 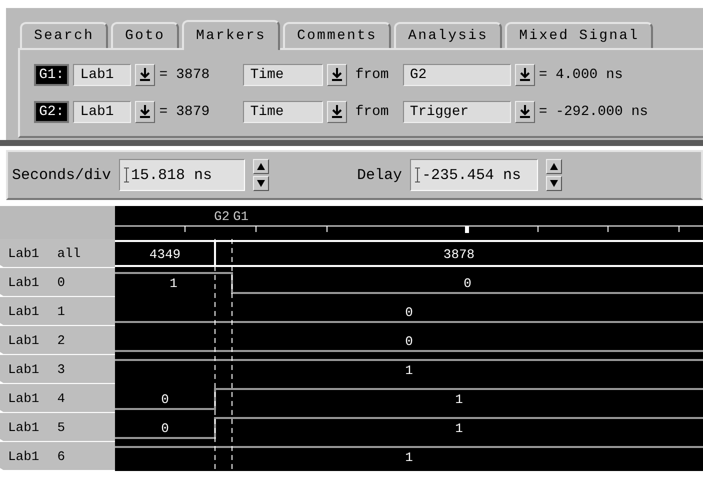 I want to click on marker-badge: G1:, so click(x=52, y=75).